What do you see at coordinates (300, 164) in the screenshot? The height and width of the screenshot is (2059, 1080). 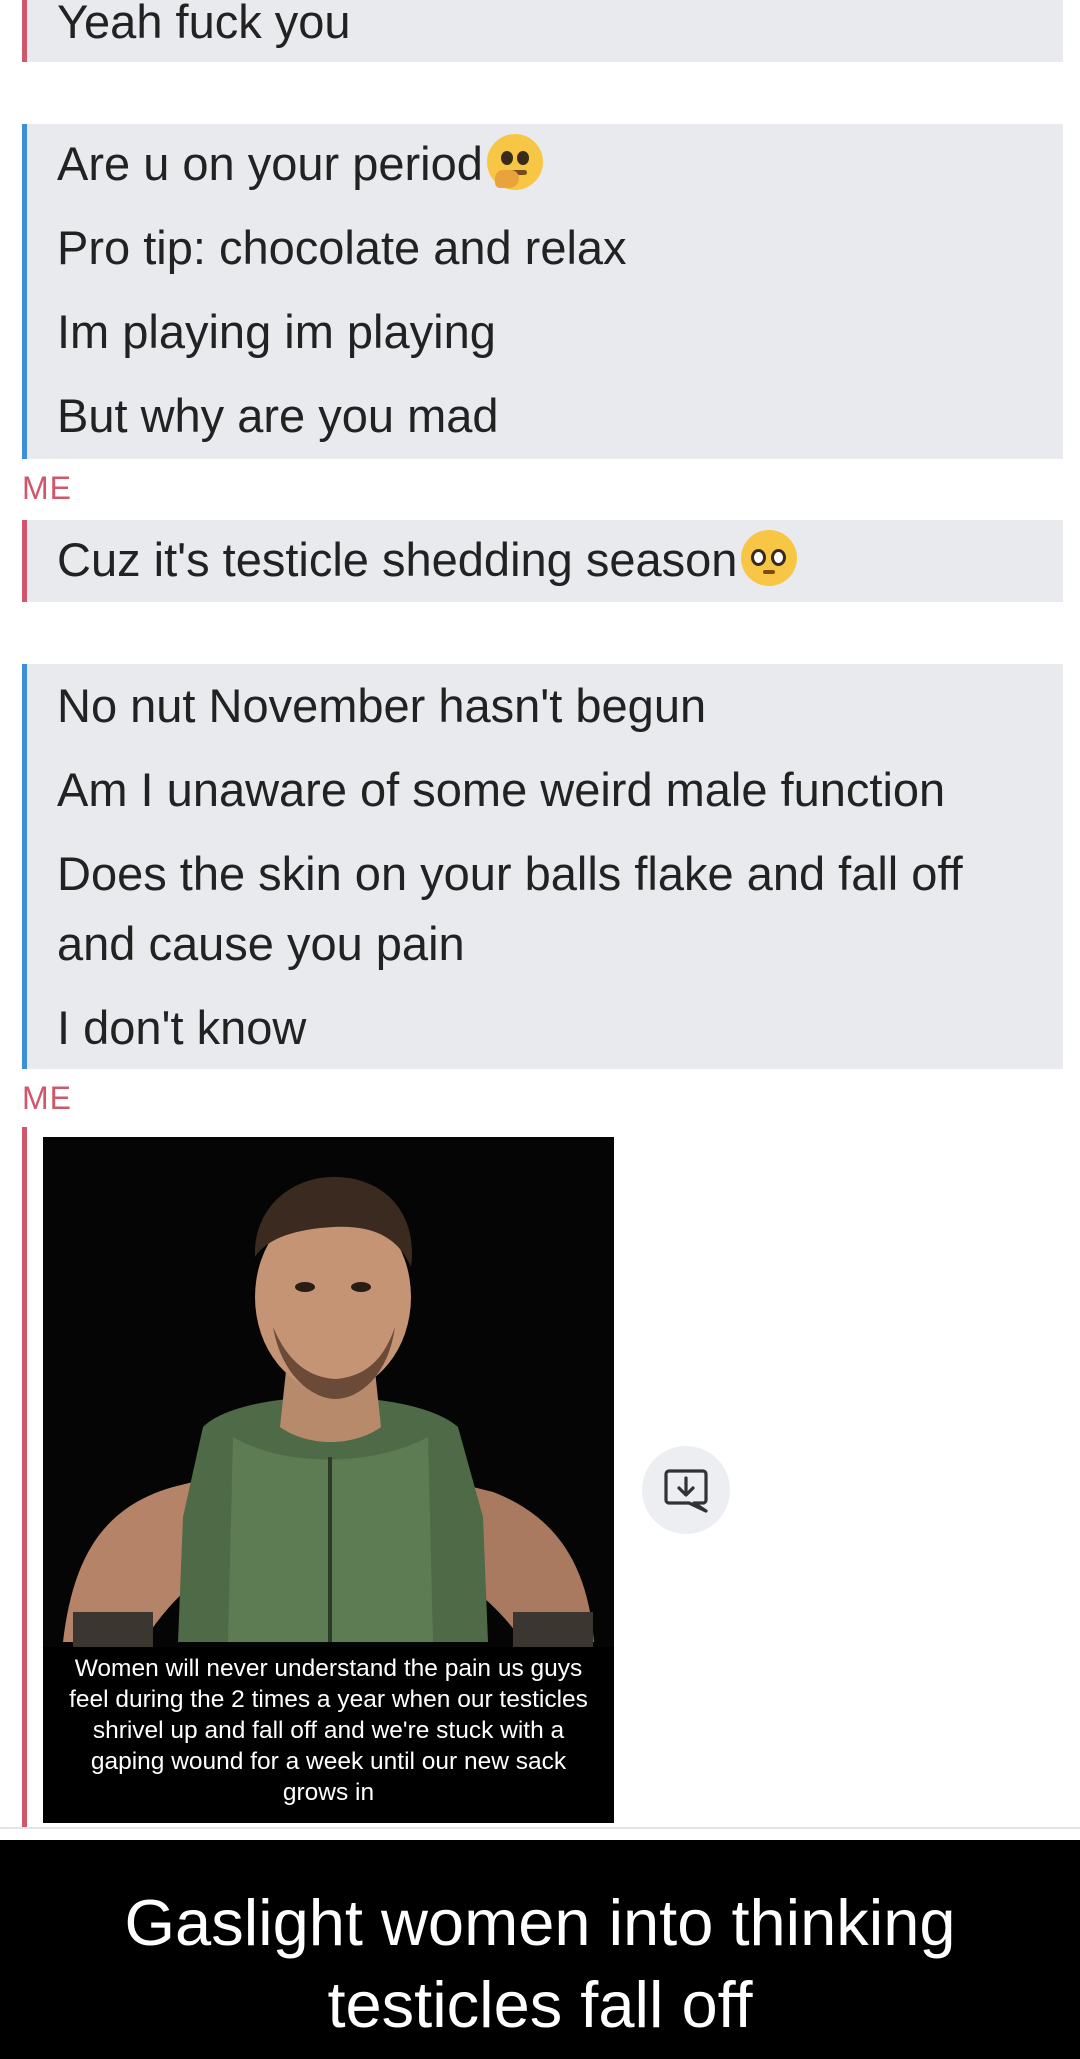 I see `message-text: Are u on your period` at bounding box center [300, 164].